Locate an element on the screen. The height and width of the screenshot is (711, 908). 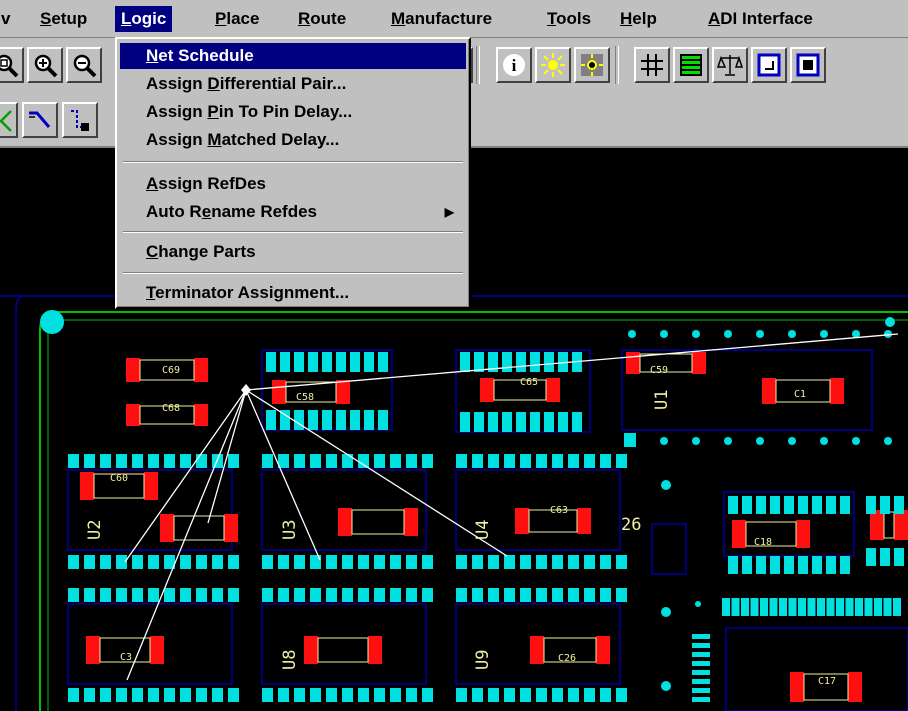
cap-label: C68 is located at coordinates (171, 408).